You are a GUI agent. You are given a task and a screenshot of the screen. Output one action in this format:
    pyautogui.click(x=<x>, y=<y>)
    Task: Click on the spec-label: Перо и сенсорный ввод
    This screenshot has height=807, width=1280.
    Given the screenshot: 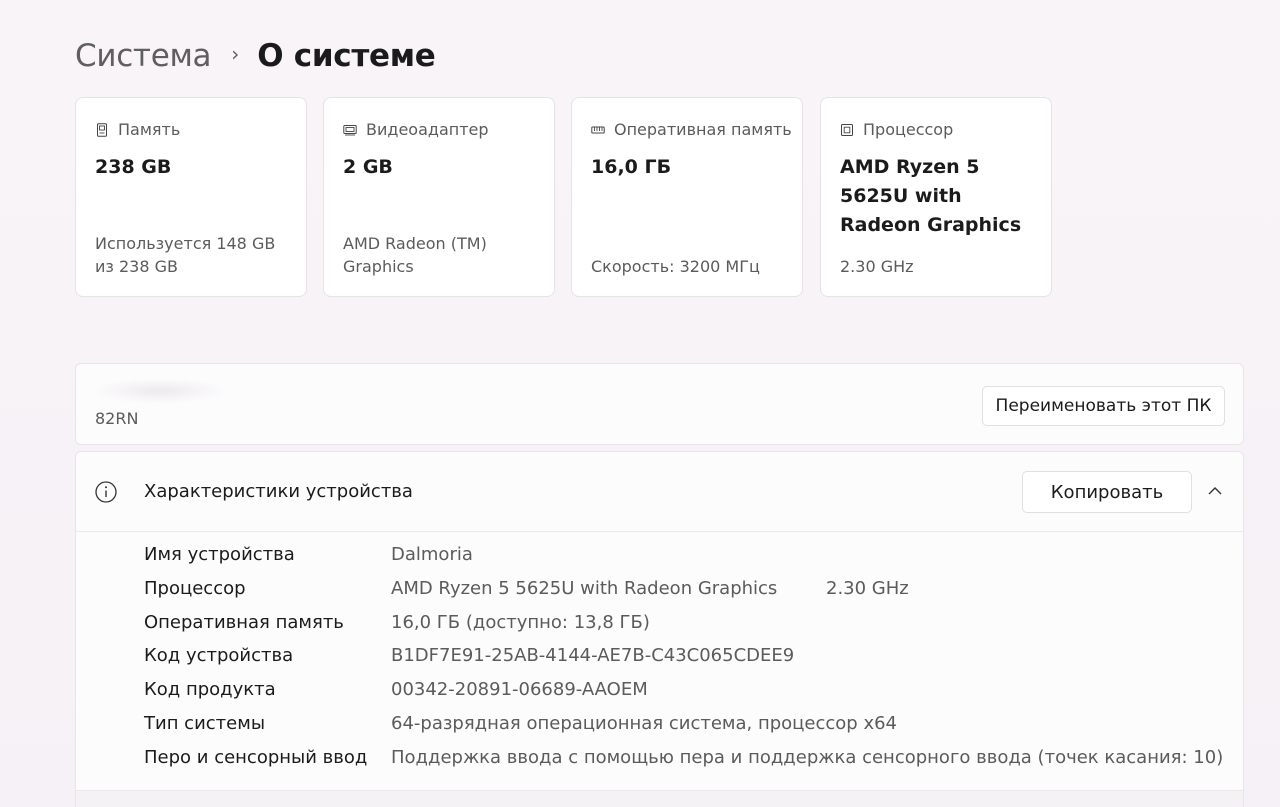 What is the action you would take?
    pyautogui.click(x=256, y=757)
    